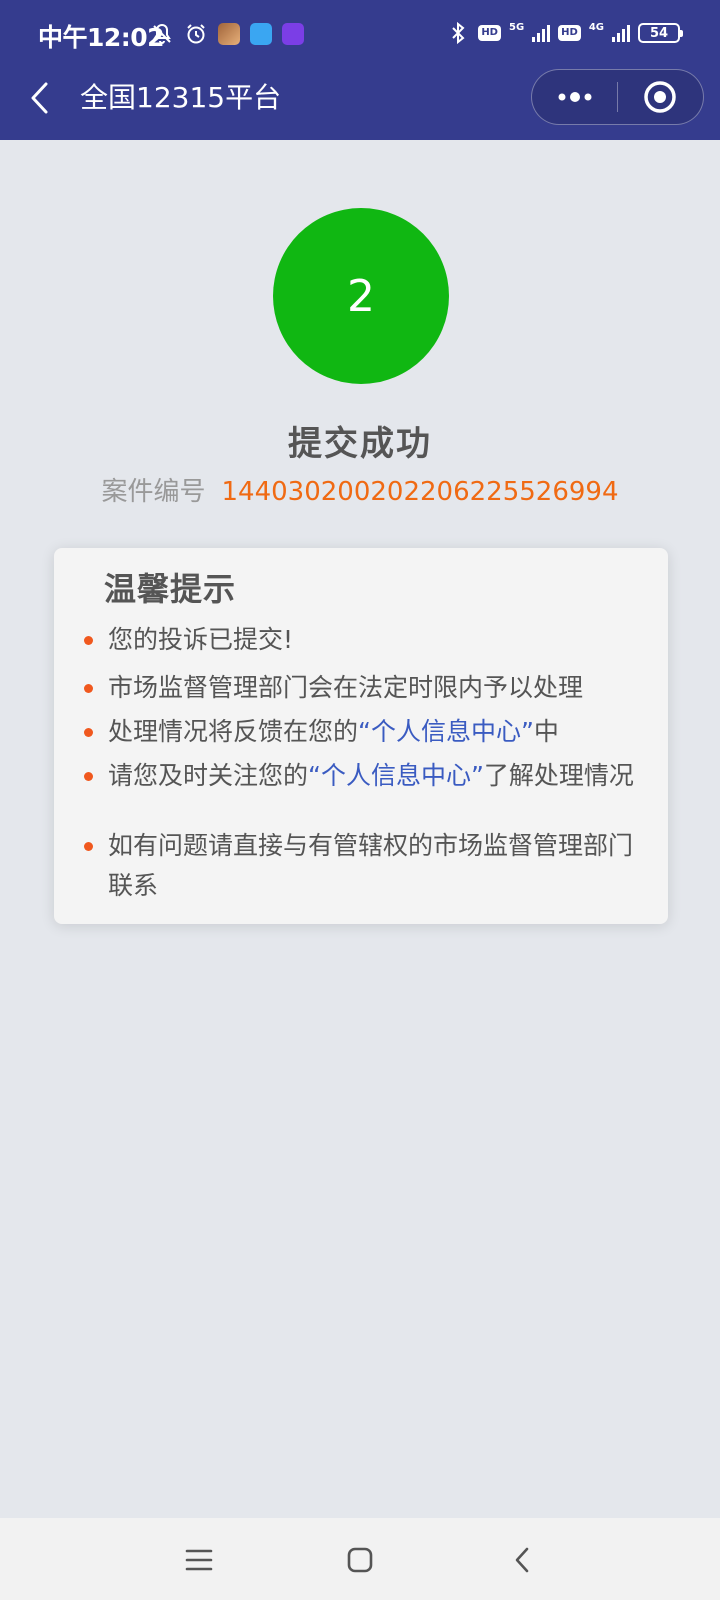 The height and width of the screenshot is (1600, 720). I want to click on home-square-icon, so click(360, 1560).